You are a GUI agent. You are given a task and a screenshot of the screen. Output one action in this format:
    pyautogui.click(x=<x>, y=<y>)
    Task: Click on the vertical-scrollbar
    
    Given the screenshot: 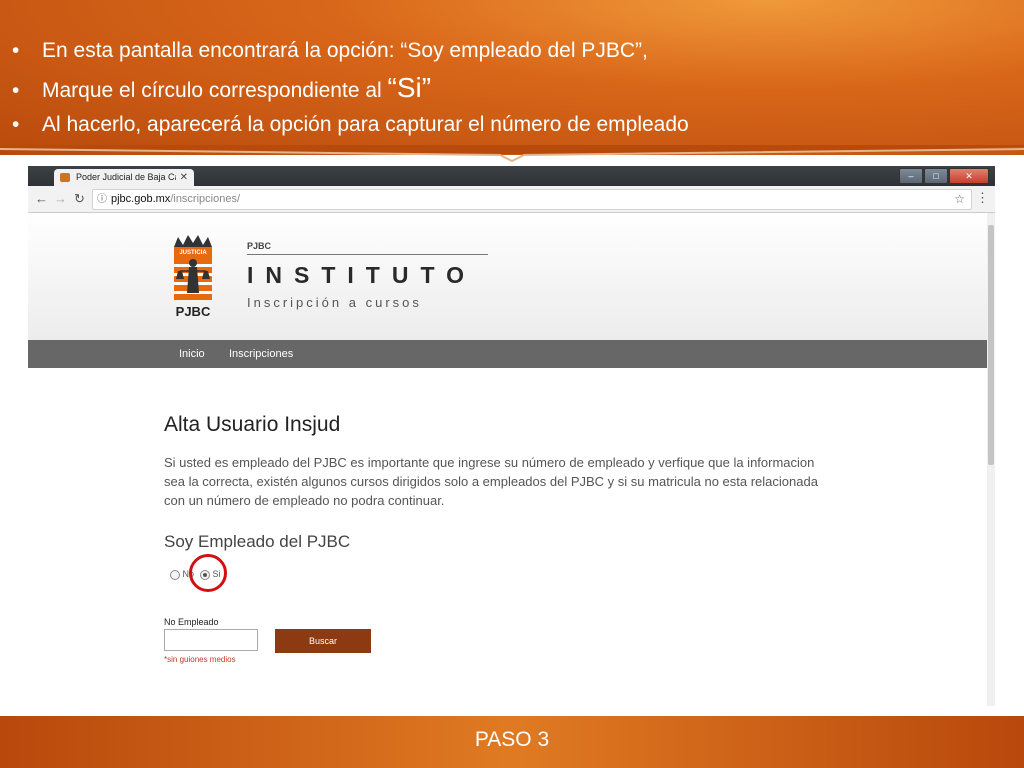 What is the action you would take?
    pyautogui.click(x=991, y=459)
    